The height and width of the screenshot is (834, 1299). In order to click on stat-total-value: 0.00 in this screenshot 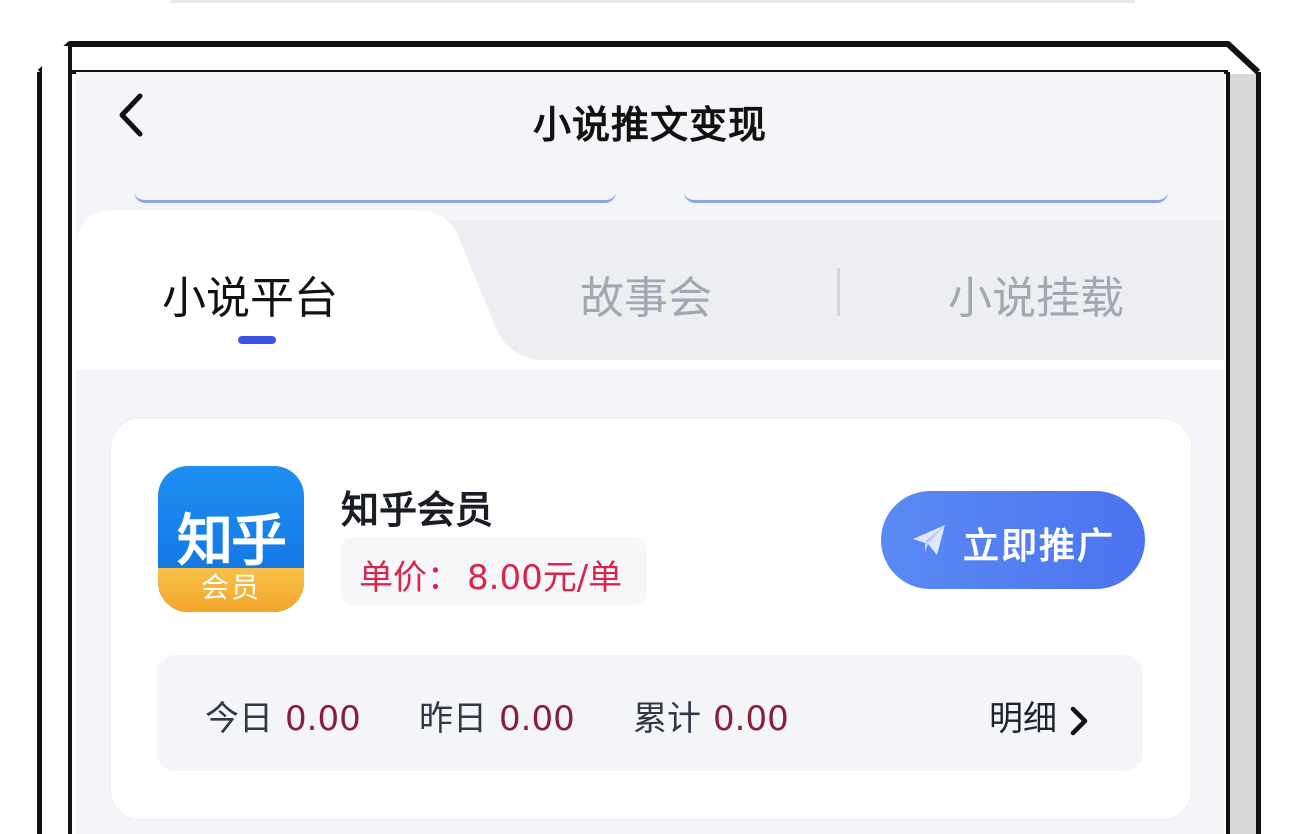, I will do `click(751, 719)`.